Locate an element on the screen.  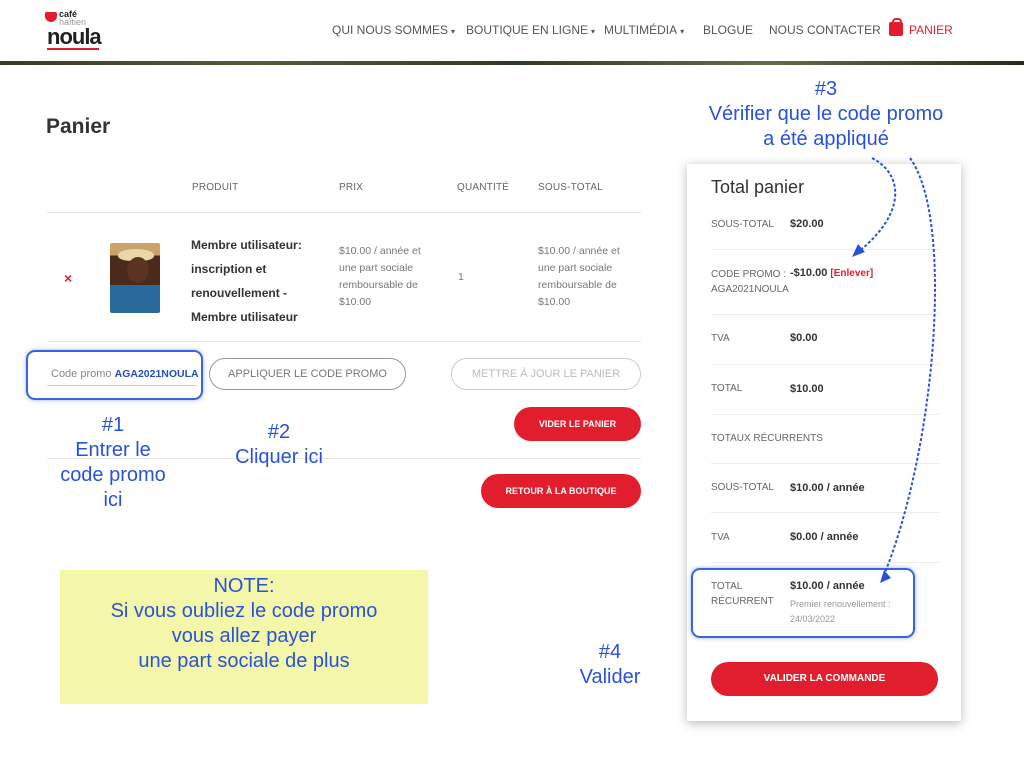
annotation-line: code promo is located at coordinates (113, 475).